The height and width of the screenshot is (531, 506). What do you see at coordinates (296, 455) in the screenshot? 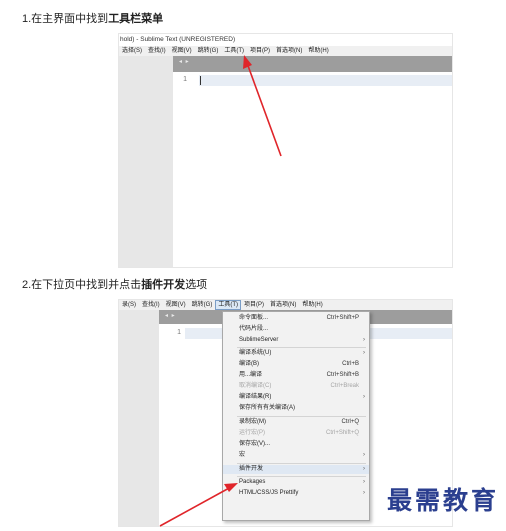
I see `menu-item-macros: 宏 ›` at bounding box center [296, 455].